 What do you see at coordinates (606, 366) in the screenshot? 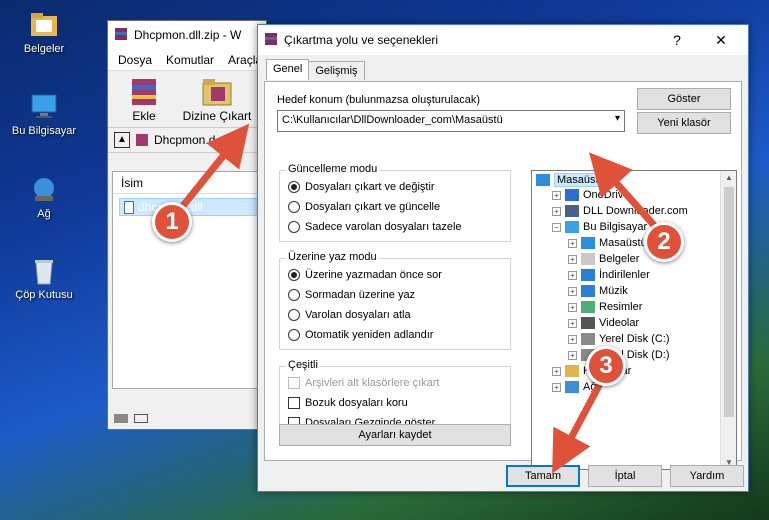
I see `step-3-badge: 3` at bounding box center [606, 366].